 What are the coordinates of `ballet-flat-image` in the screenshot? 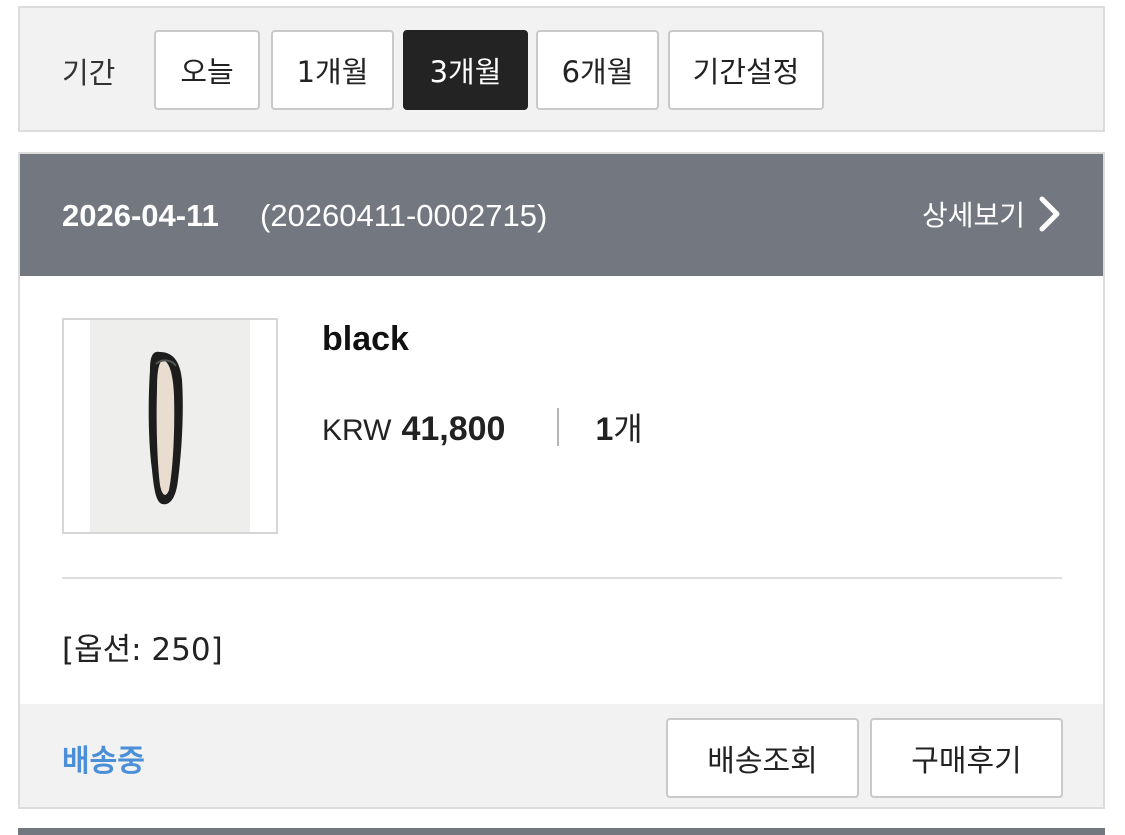 It's located at (170, 426).